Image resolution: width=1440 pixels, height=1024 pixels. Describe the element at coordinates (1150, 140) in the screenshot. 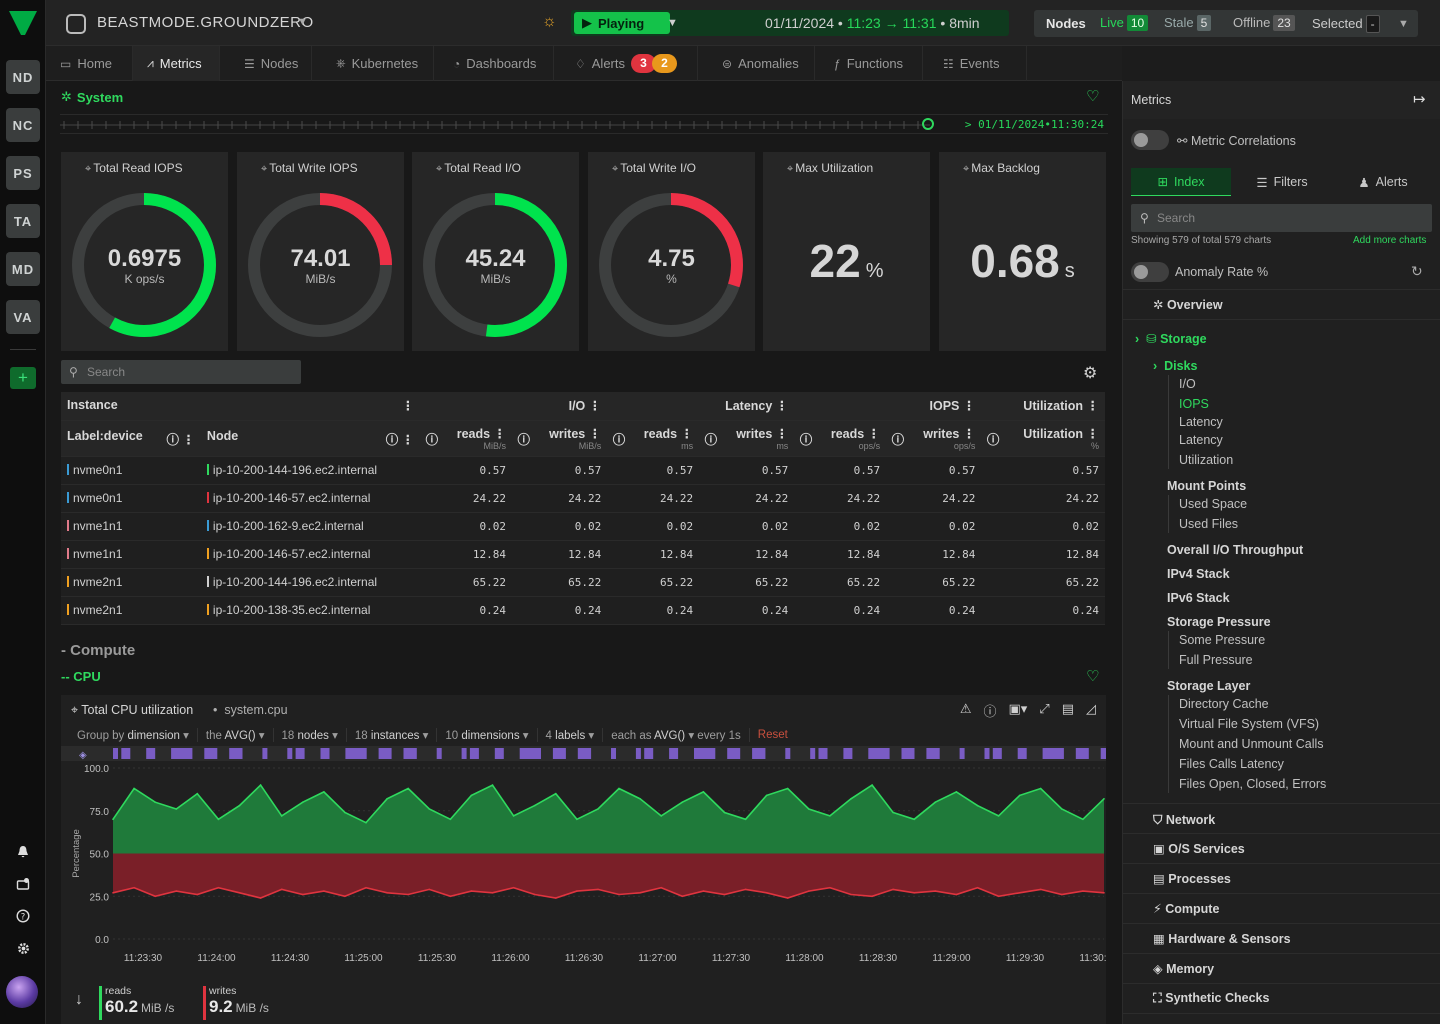

I see `metric-correlations-toggle` at that location.